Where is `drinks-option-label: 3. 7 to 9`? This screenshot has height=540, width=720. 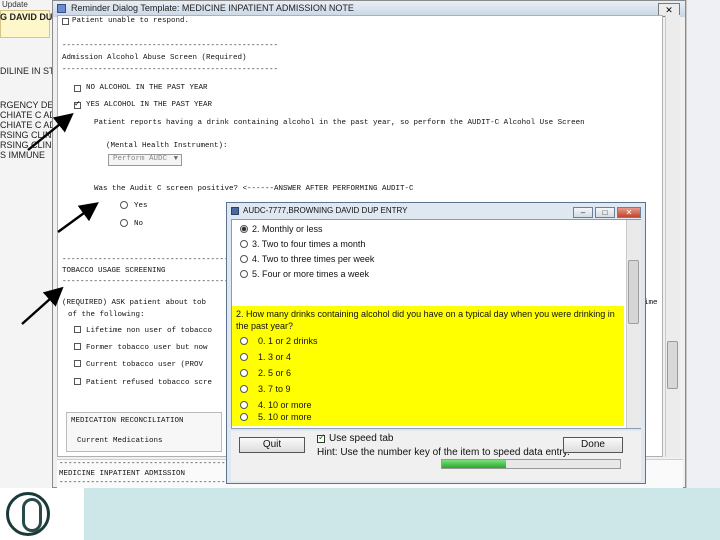 drinks-option-label: 3. 7 to 9 is located at coordinates (274, 389).